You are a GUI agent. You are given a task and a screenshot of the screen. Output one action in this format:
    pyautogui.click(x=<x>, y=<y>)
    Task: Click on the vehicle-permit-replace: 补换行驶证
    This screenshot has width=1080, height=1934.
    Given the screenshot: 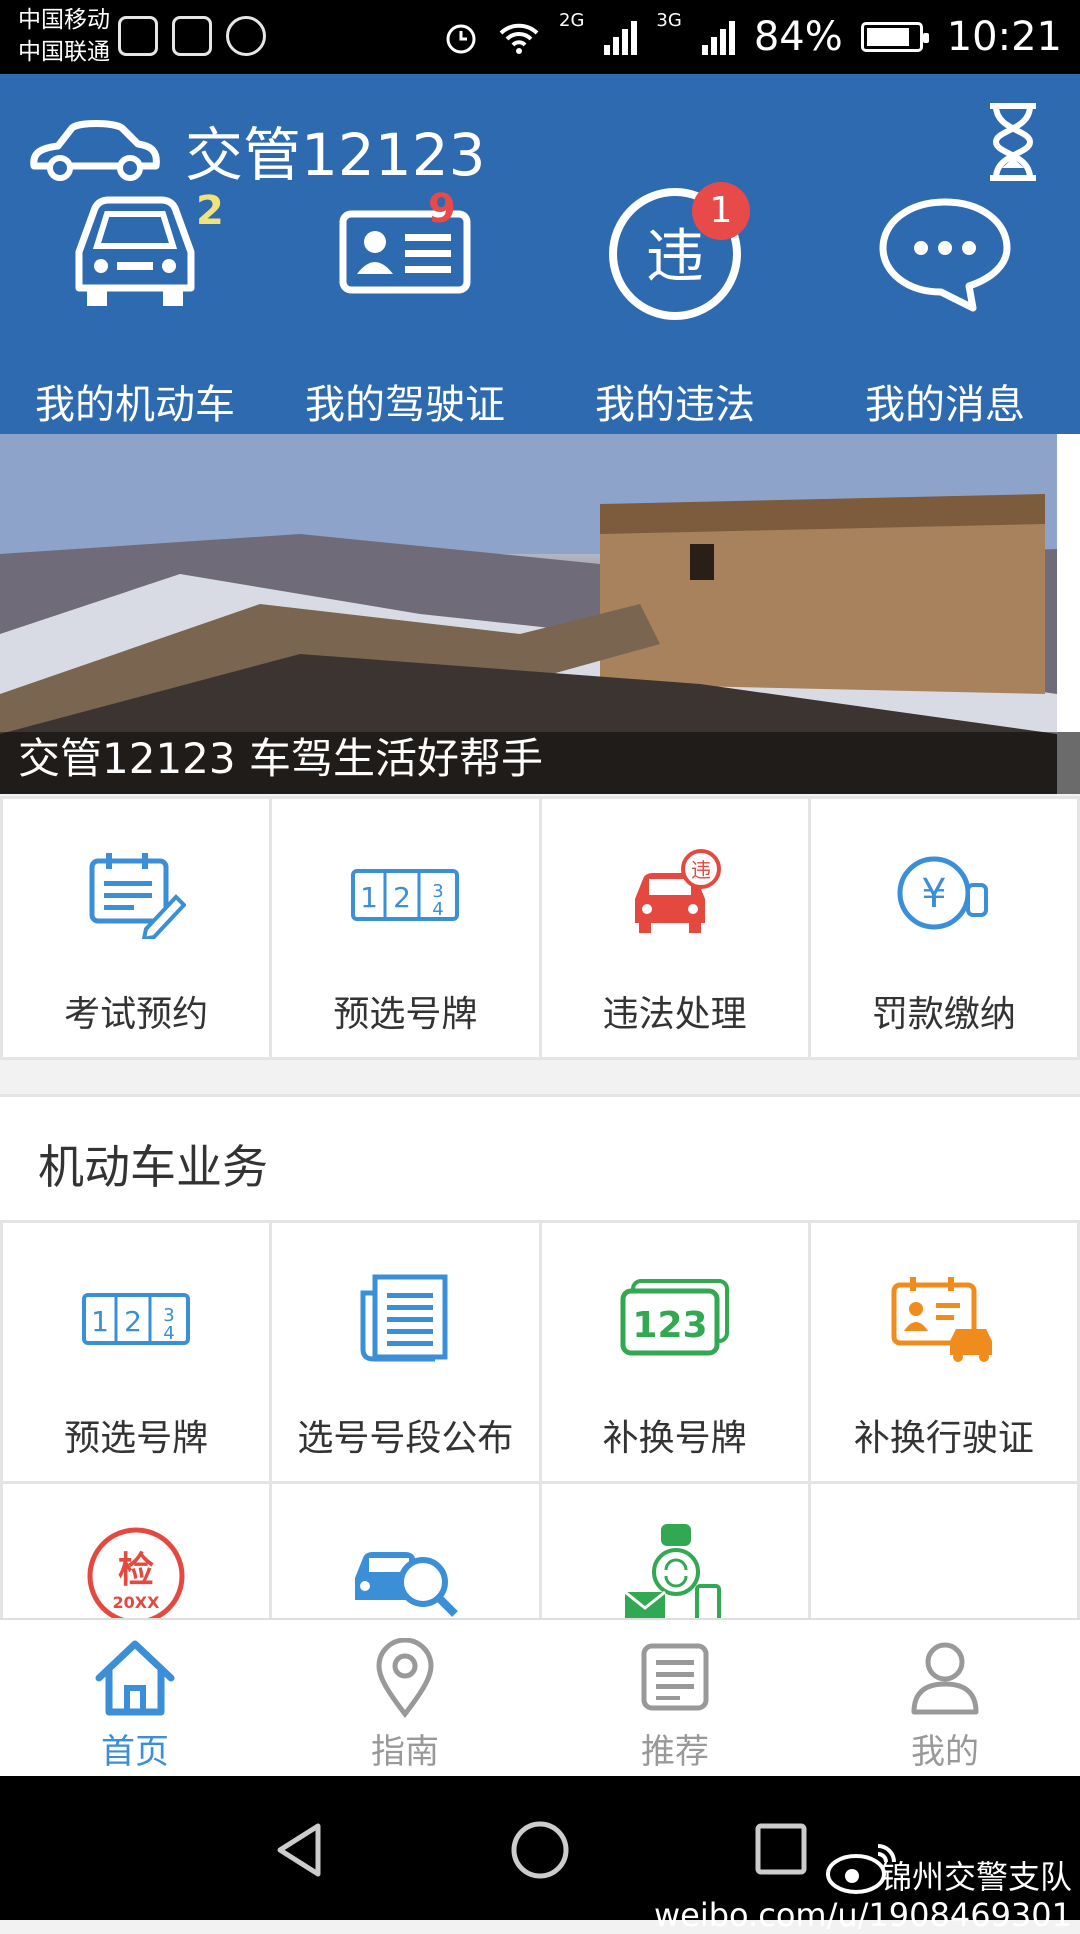 What is the action you would take?
    pyautogui.click(x=943, y=1352)
    